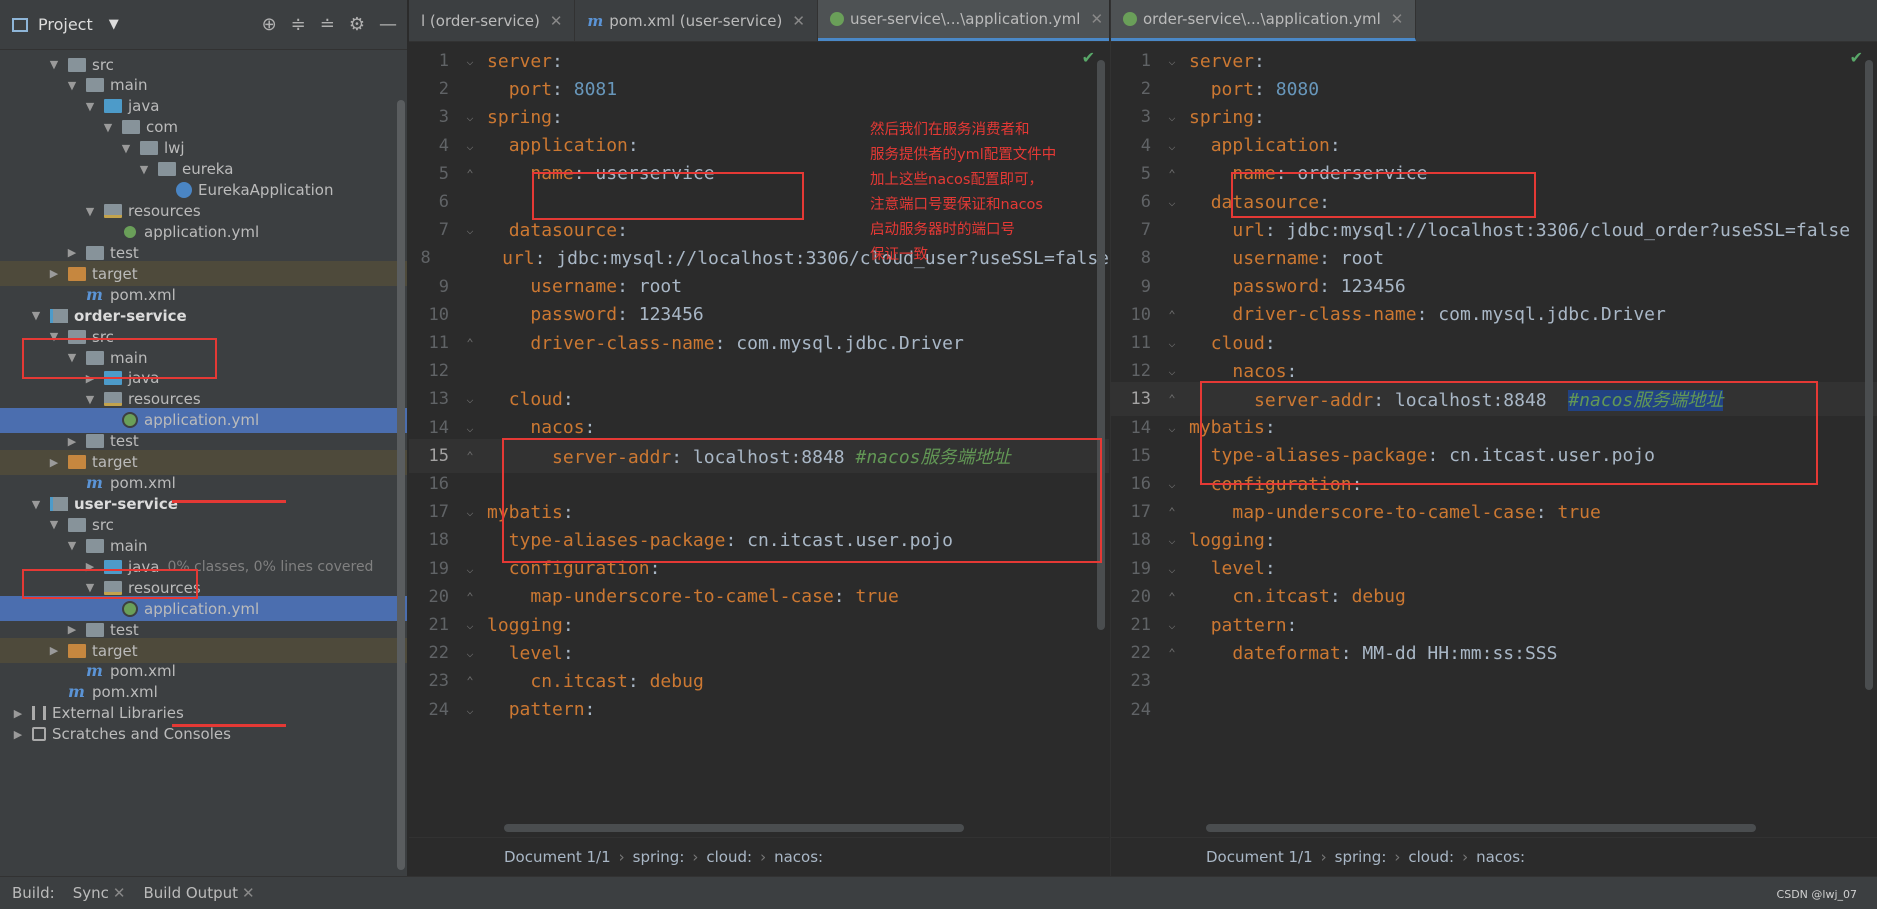 This screenshot has width=1877, height=909. What do you see at coordinates (113, 399) in the screenshot?
I see `resources-folder-icon` at bounding box center [113, 399].